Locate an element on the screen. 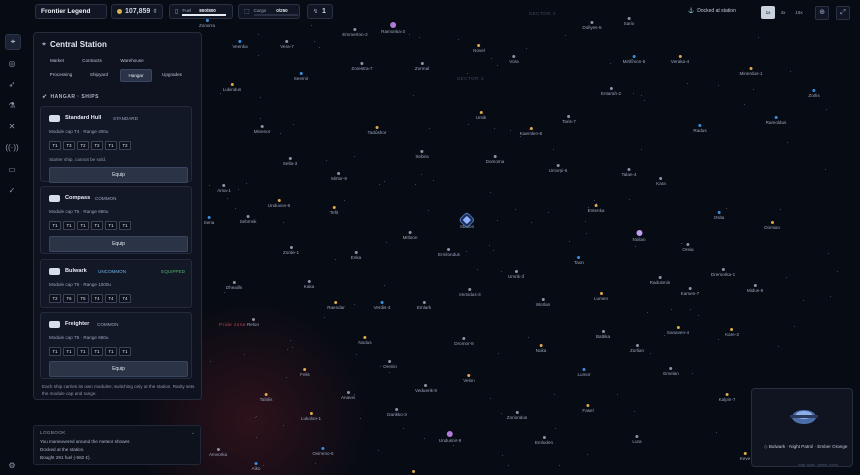 This screenshot has width=860, height=475. tab-upgrades: Upgrades is located at coordinates (172, 74).